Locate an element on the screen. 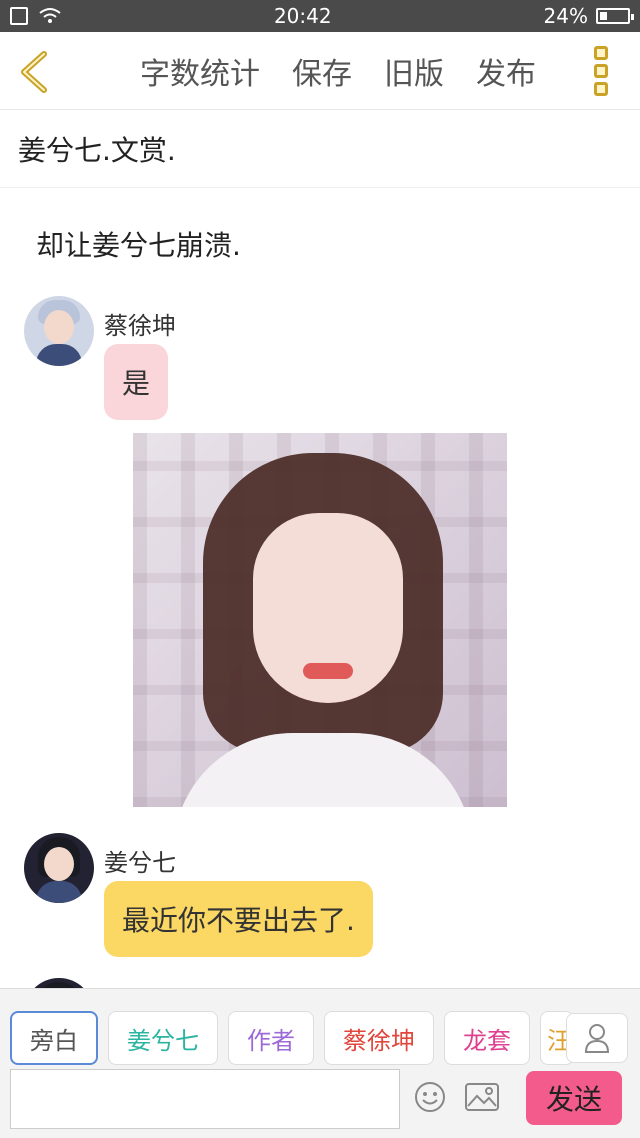 The image size is (640, 1138). save-button: 保存 is located at coordinates (322, 71).